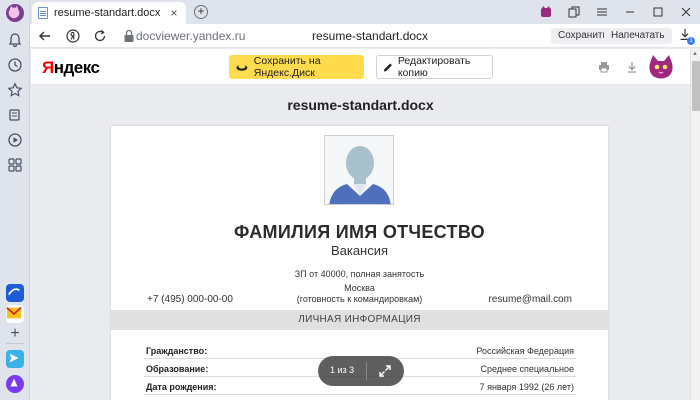 Image resolution: width=700 pixels, height=400 pixels. Describe the element at coordinates (76, 67) in the screenshot. I see `logo-rest: ндекс` at that location.